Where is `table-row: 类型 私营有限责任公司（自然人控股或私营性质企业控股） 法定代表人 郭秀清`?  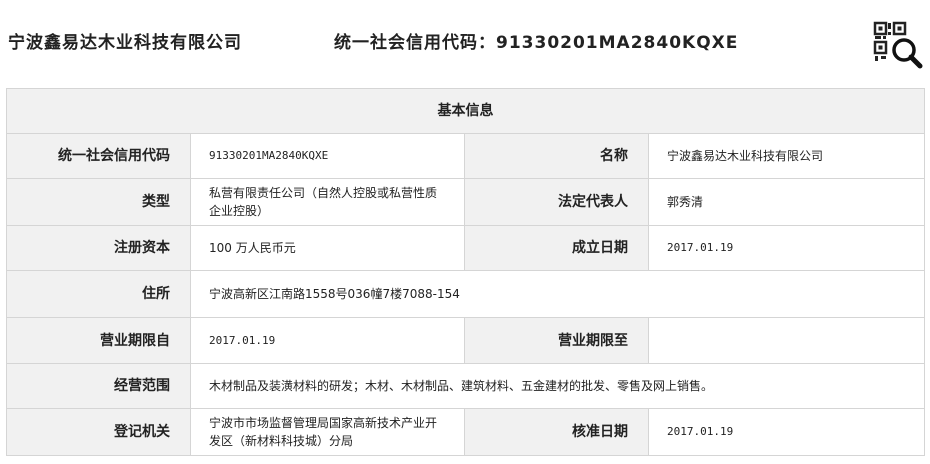
table-row: 类型 私营有限责任公司（自然人控股或私营性质企业控股） 法定代表人 郭秀清 is located at coordinates (465, 202).